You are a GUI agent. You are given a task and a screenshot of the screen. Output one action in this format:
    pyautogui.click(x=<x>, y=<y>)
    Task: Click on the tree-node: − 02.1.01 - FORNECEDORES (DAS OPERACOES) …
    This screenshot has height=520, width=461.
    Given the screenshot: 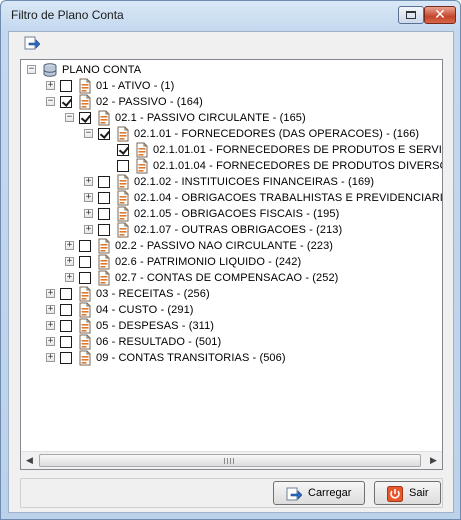 What is the action you would take?
    pyautogui.click(x=231, y=134)
    